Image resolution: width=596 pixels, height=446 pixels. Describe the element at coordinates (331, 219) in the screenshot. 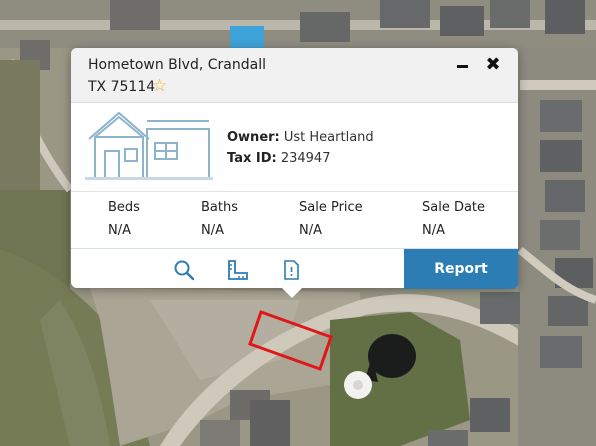

I see `stat-sale-price: Sale Price N/A` at that location.